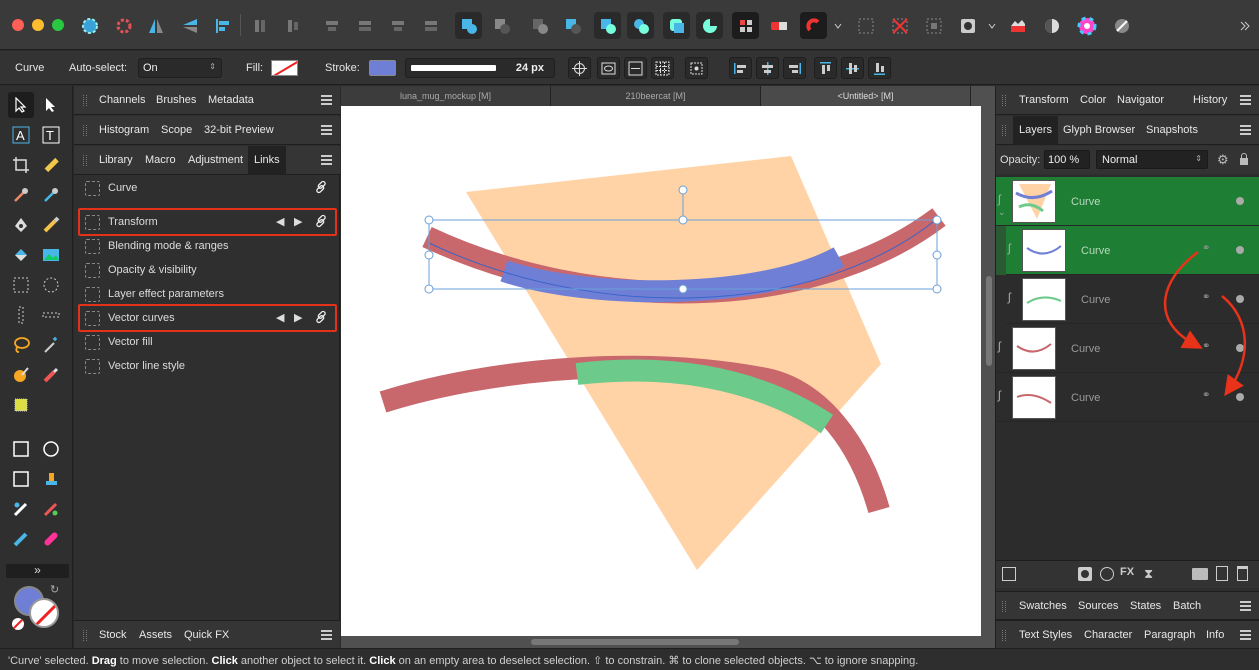  I want to click on tab-library: Library, so click(116, 160).